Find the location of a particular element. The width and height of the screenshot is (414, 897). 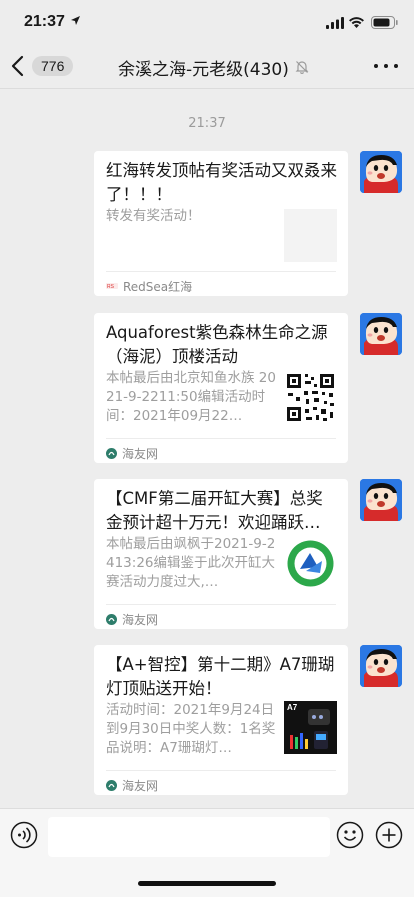

back-button: 776 is located at coordinates (43, 66).